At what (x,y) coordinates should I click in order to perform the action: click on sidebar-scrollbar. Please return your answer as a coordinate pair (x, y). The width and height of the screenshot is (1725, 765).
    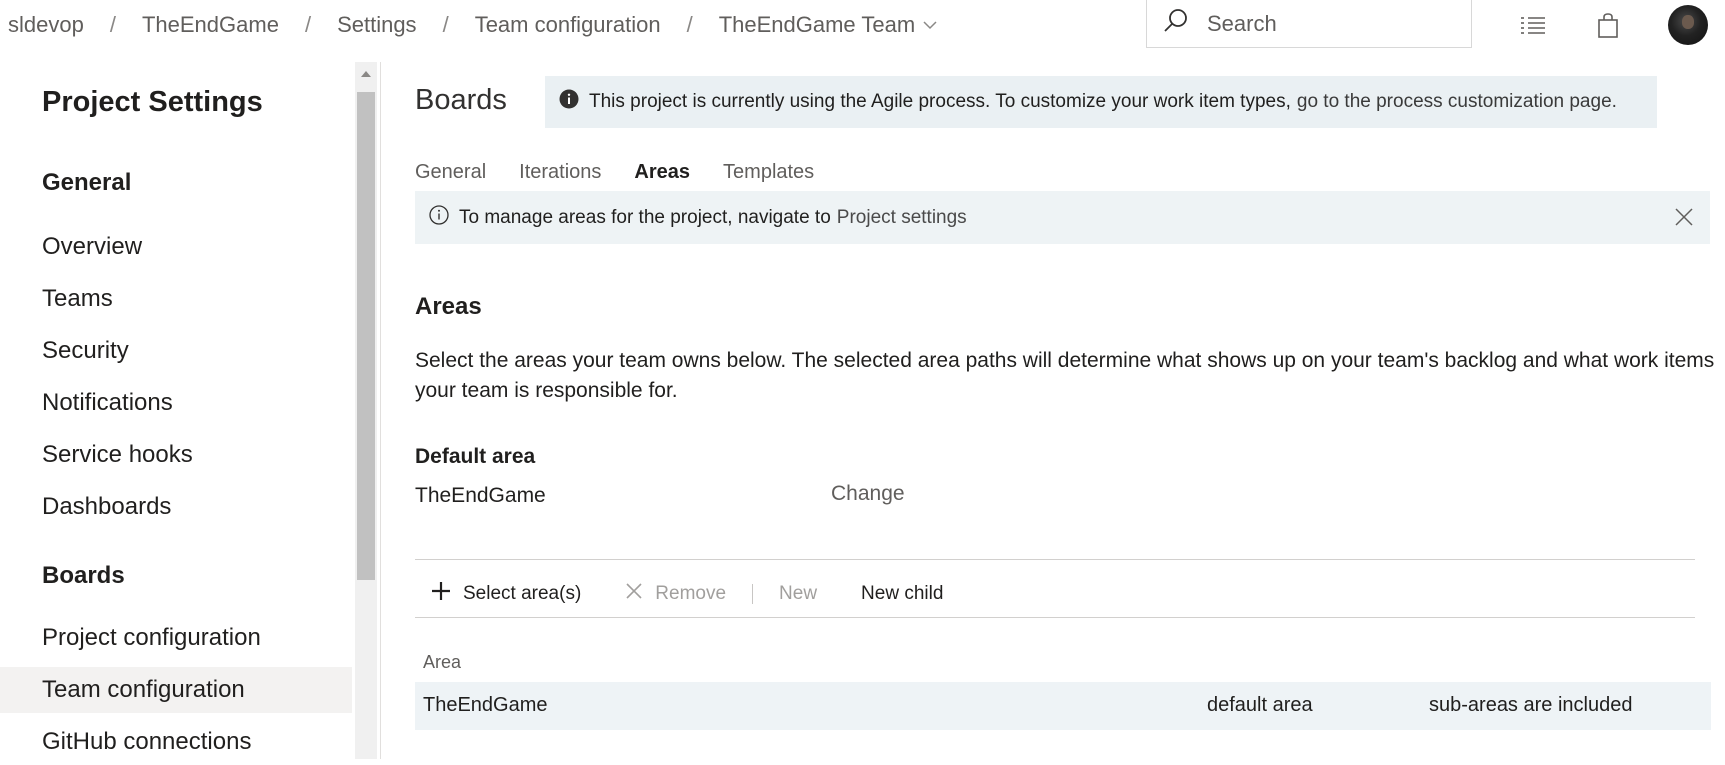
    Looking at the image, I should click on (366, 410).